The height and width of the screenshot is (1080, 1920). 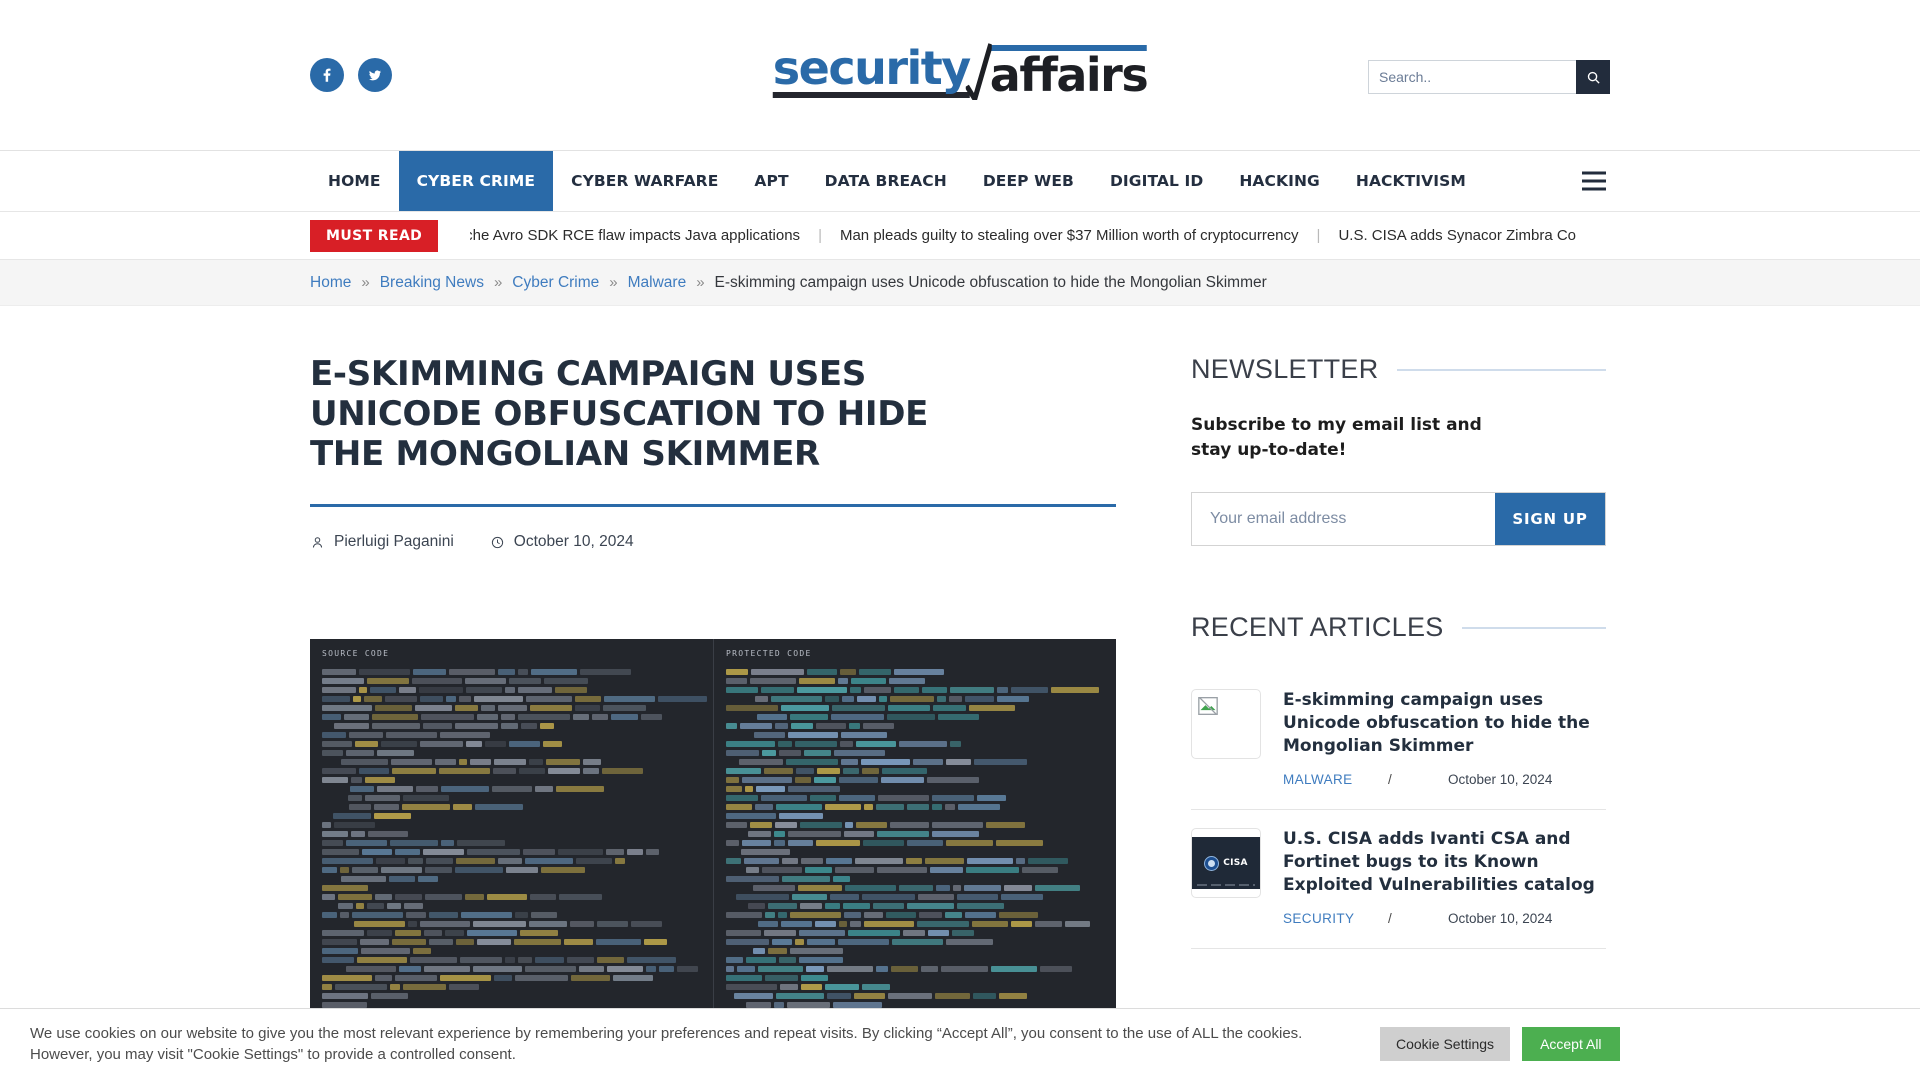 I want to click on recent-article-category: MALWARE, so click(x=1335, y=779).